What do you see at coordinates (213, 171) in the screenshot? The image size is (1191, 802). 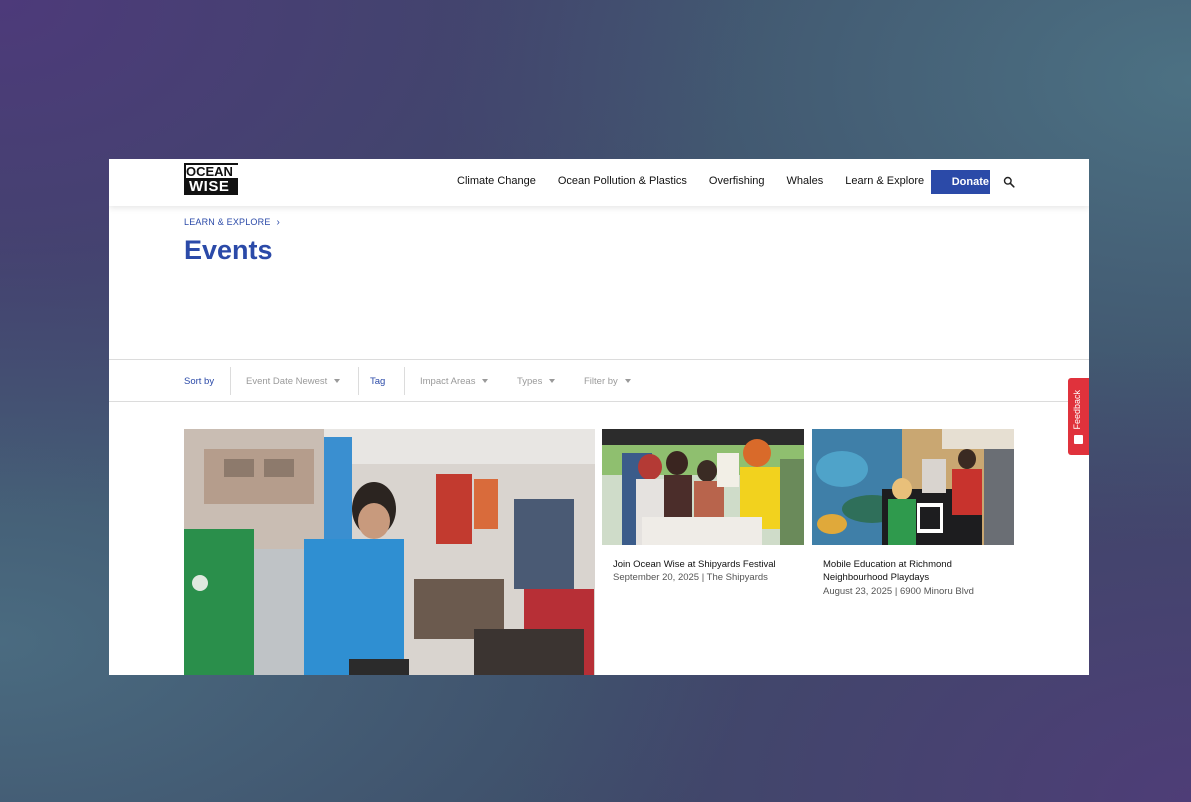 I see `logo-text-ocean: OCEAN` at bounding box center [213, 171].